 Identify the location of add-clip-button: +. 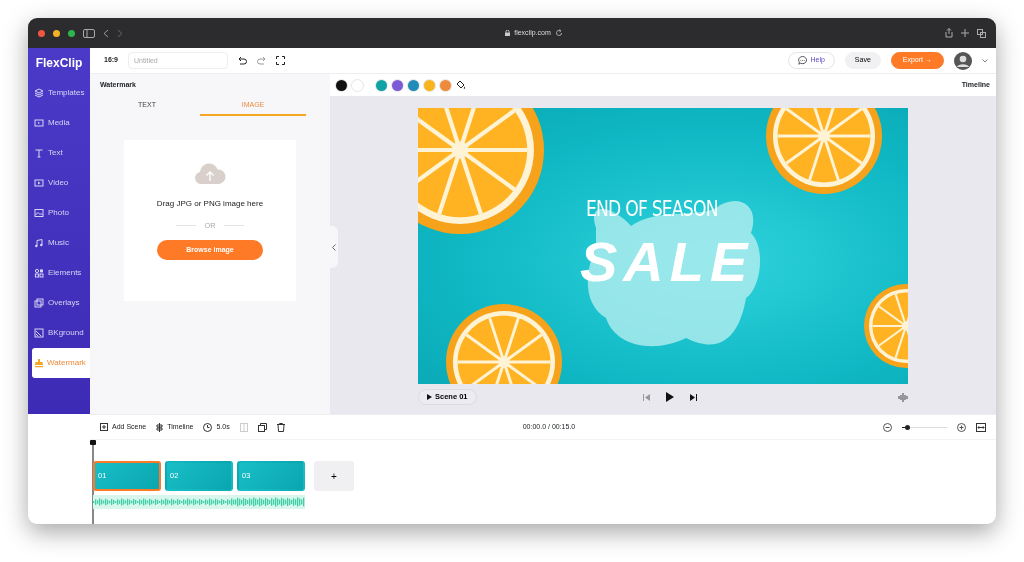
(334, 476).